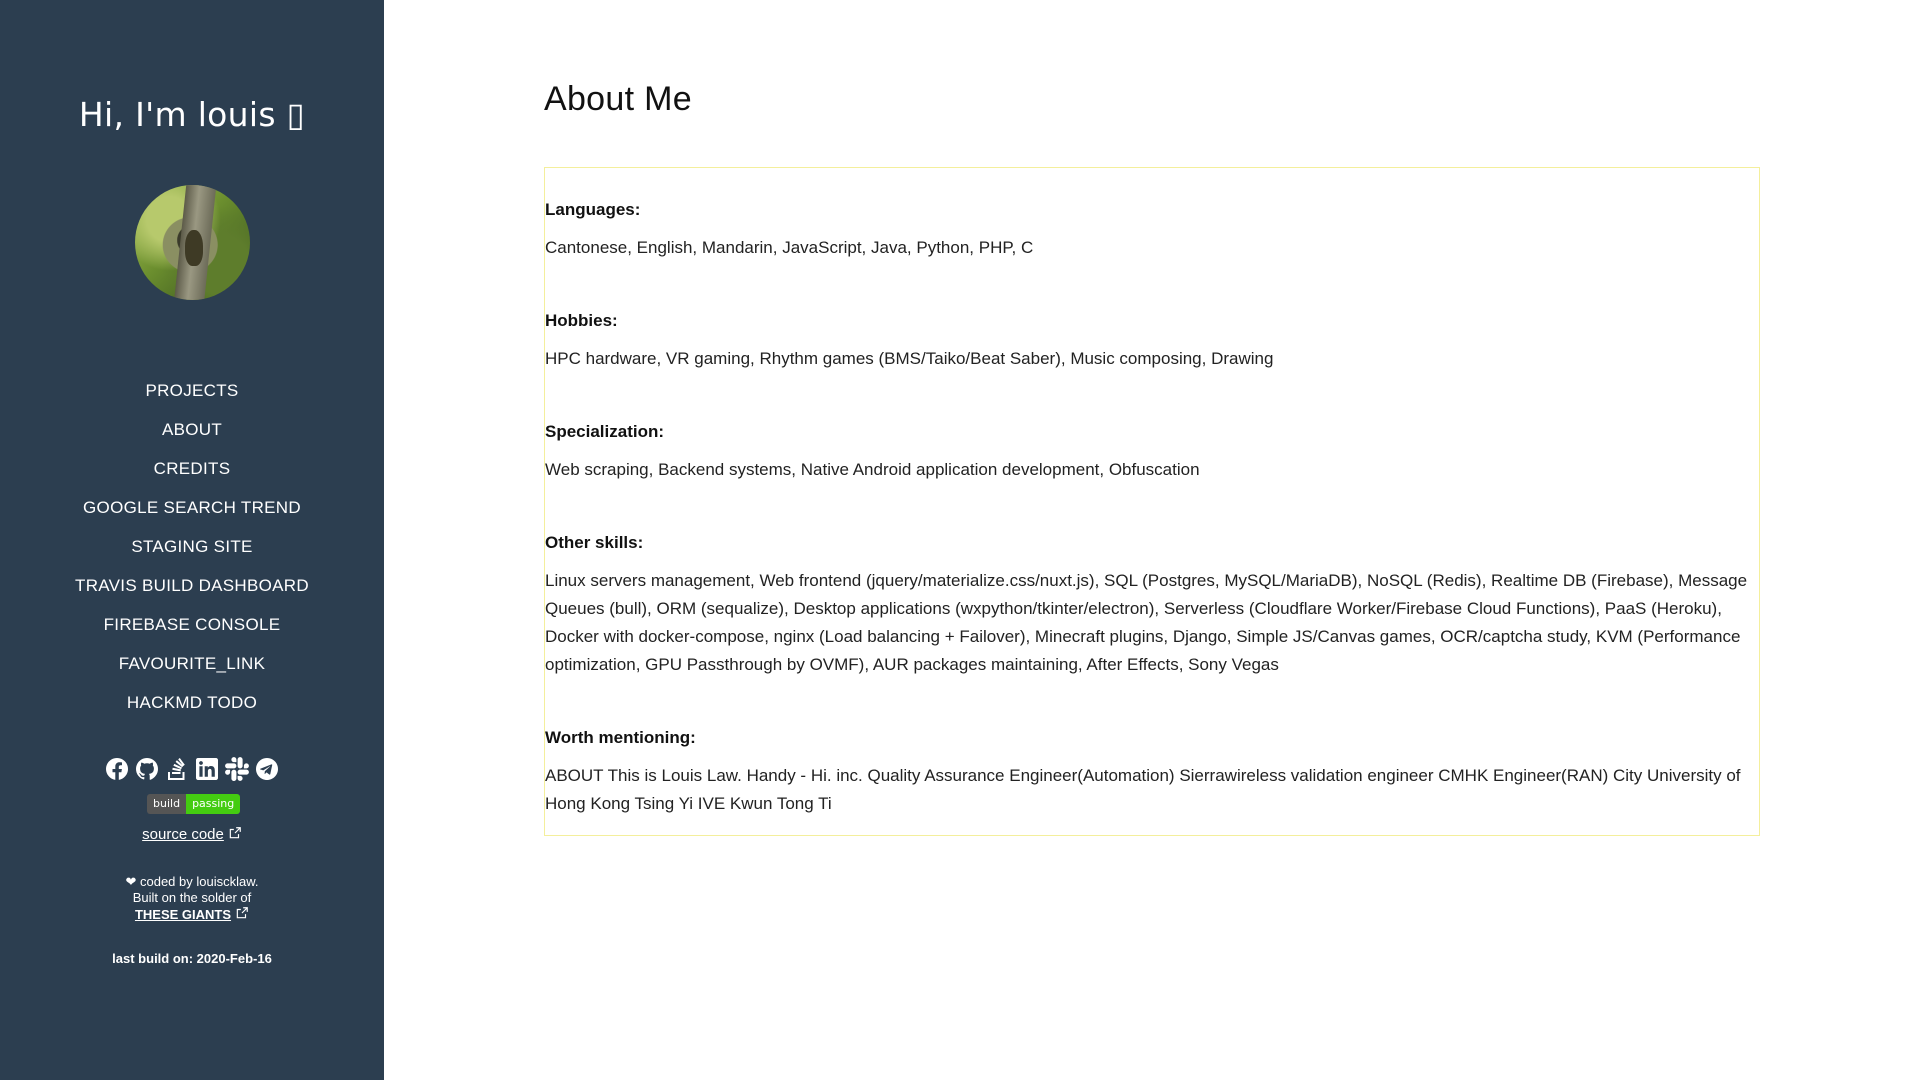 The width and height of the screenshot is (1920, 1080). What do you see at coordinates (183, 834) in the screenshot?
I see `source-code-link: source code` at bounding box center [183, 834].